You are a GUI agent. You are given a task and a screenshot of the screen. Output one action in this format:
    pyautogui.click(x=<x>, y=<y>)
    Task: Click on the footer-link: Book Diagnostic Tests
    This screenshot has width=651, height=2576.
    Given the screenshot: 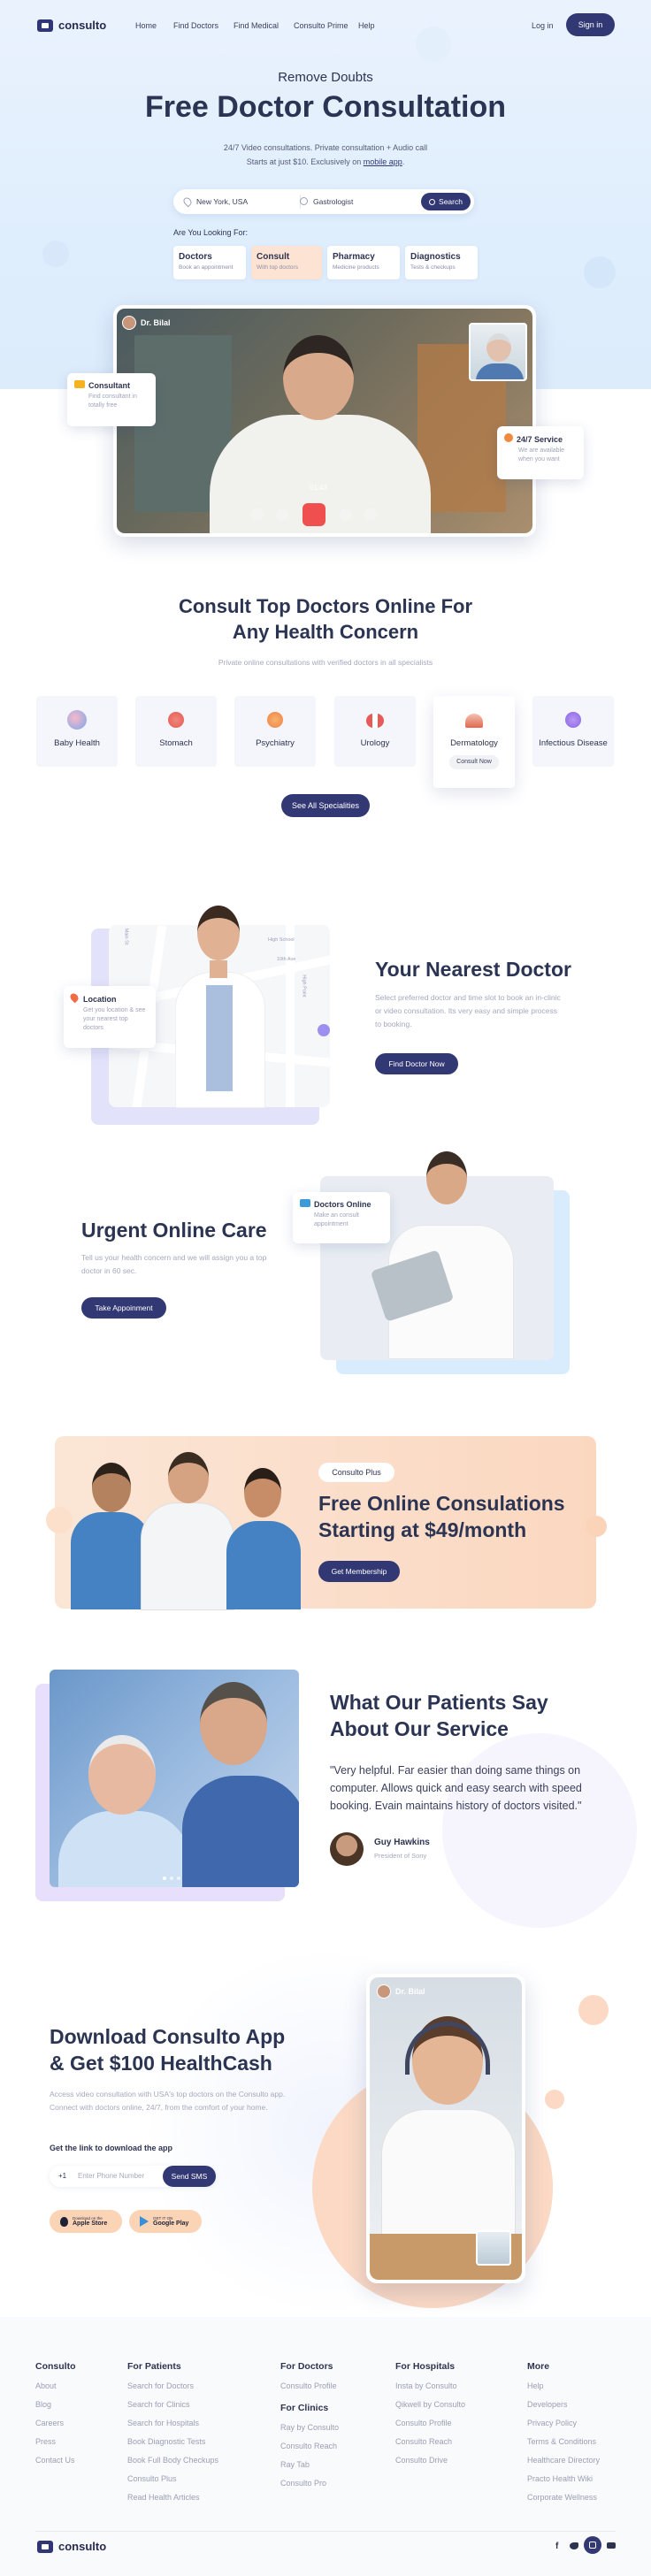 What is the action you would take?
    pyautogui.click(x=172, y=2442)
    